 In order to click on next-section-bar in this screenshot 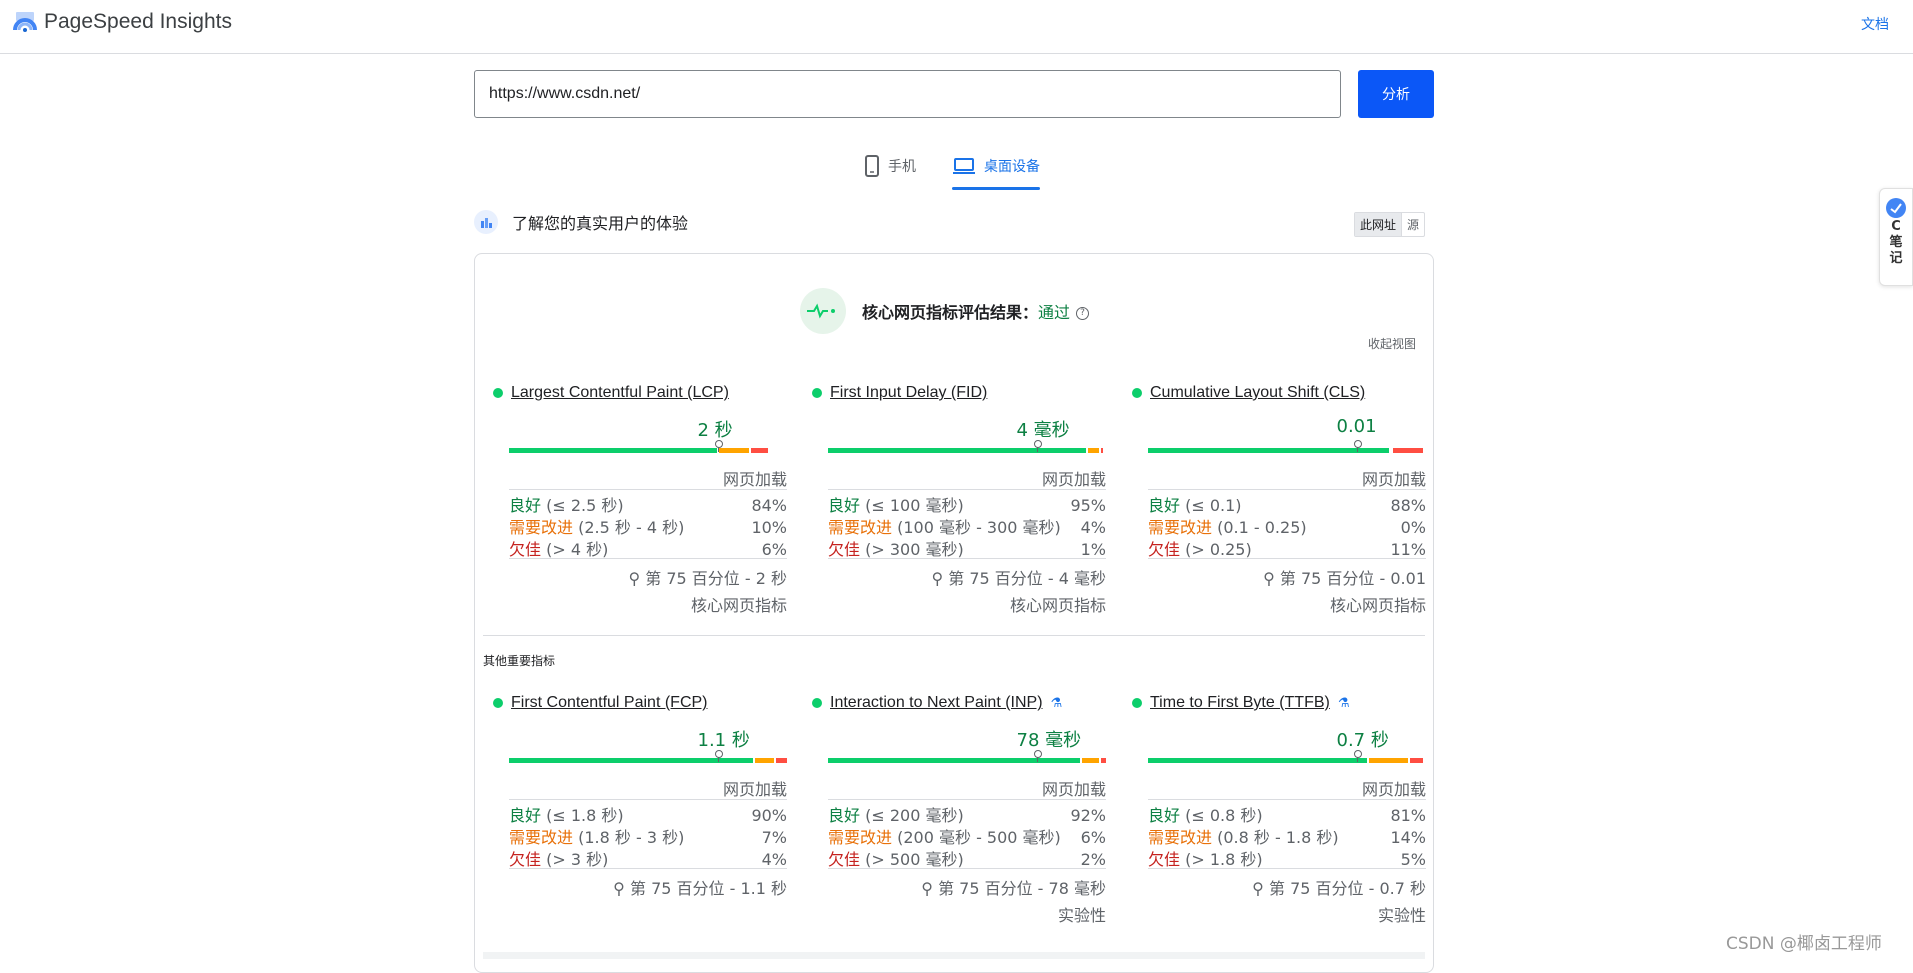, I will do `click(954, 955)`.